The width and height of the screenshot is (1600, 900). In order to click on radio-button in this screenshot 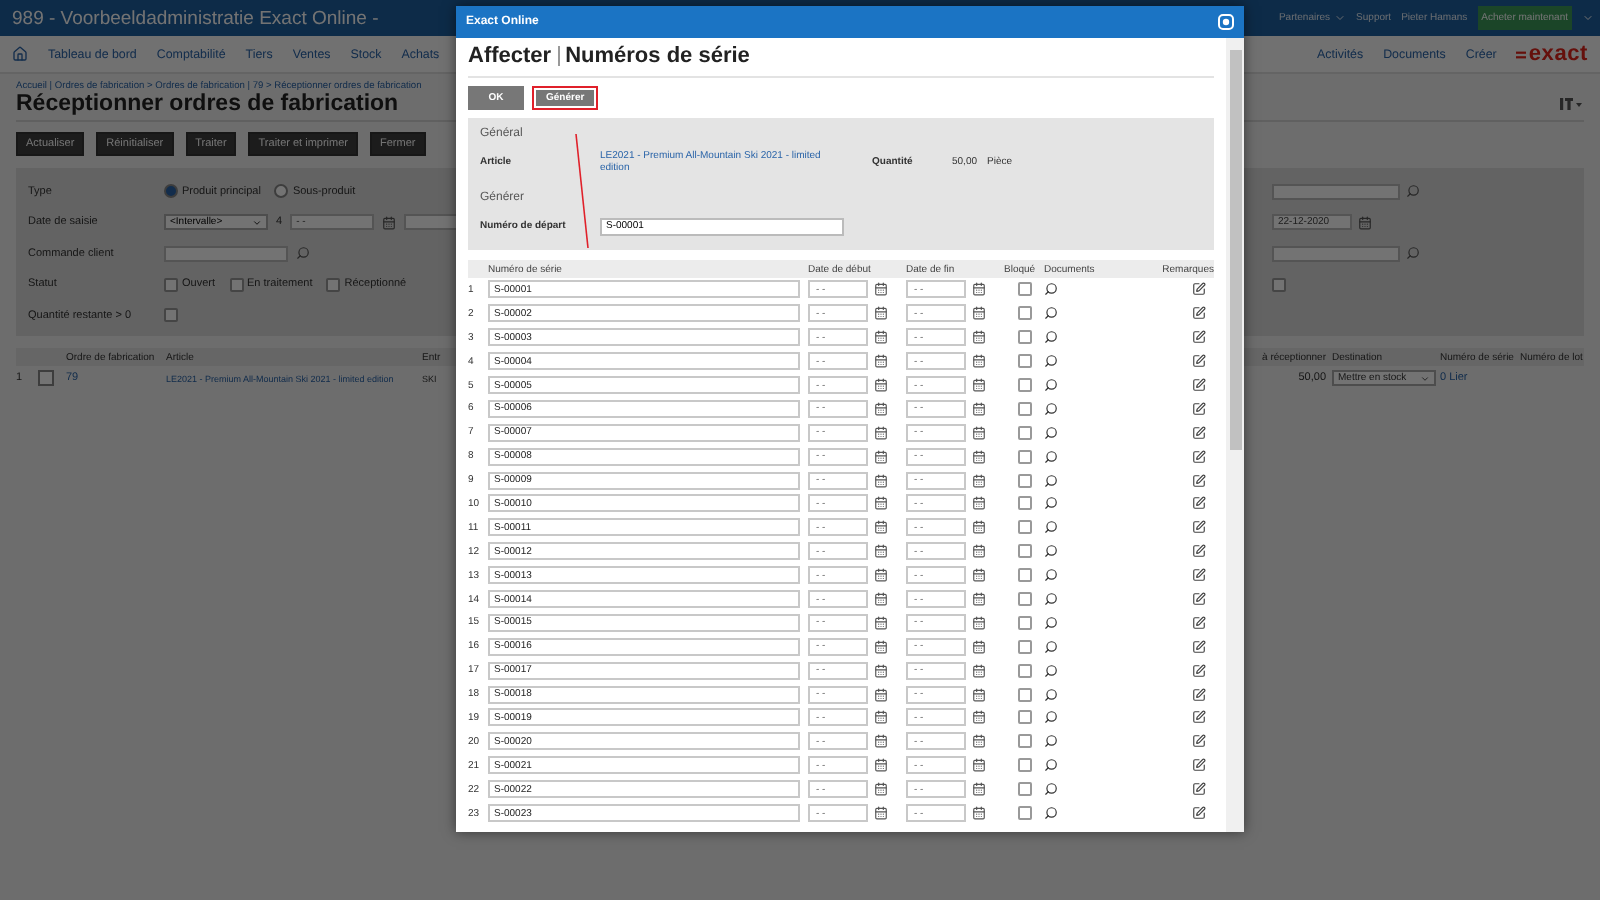, I will do `click(281, 191)`.